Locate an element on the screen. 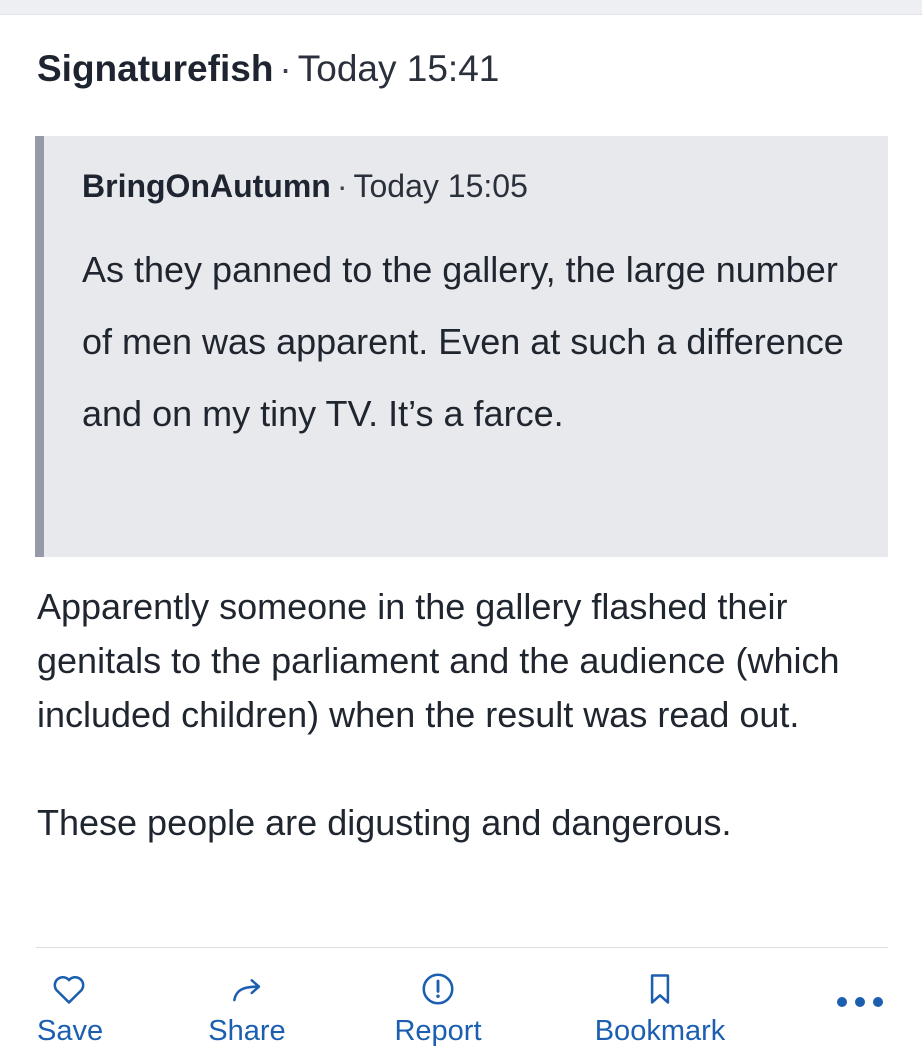 The height and width of the screenshot is (1061, 922). exclamation-circle-icon is located at coordinates (438, 989).